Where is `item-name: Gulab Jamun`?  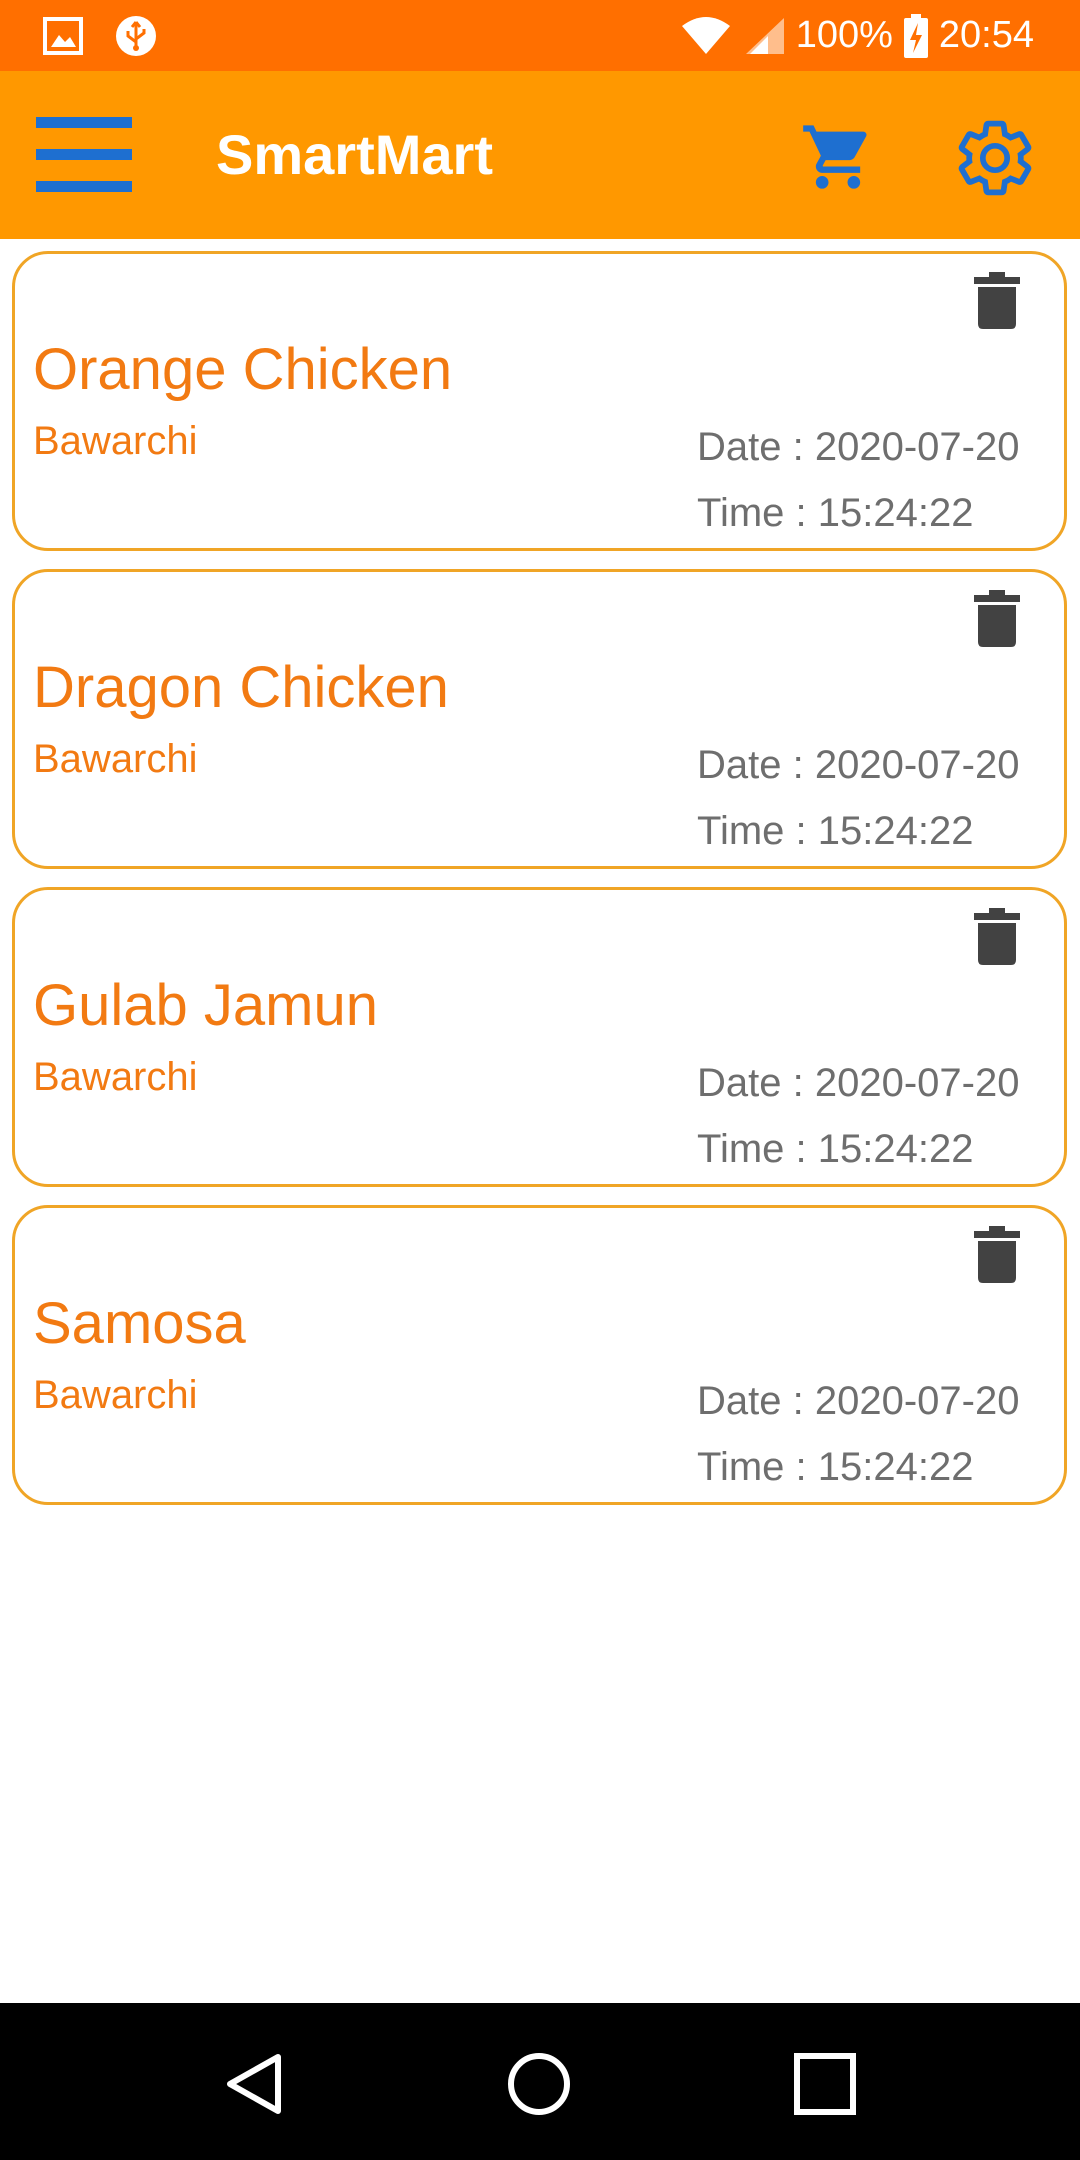
item-name: Gulab Jamun is located at coordinates (205, 1005).